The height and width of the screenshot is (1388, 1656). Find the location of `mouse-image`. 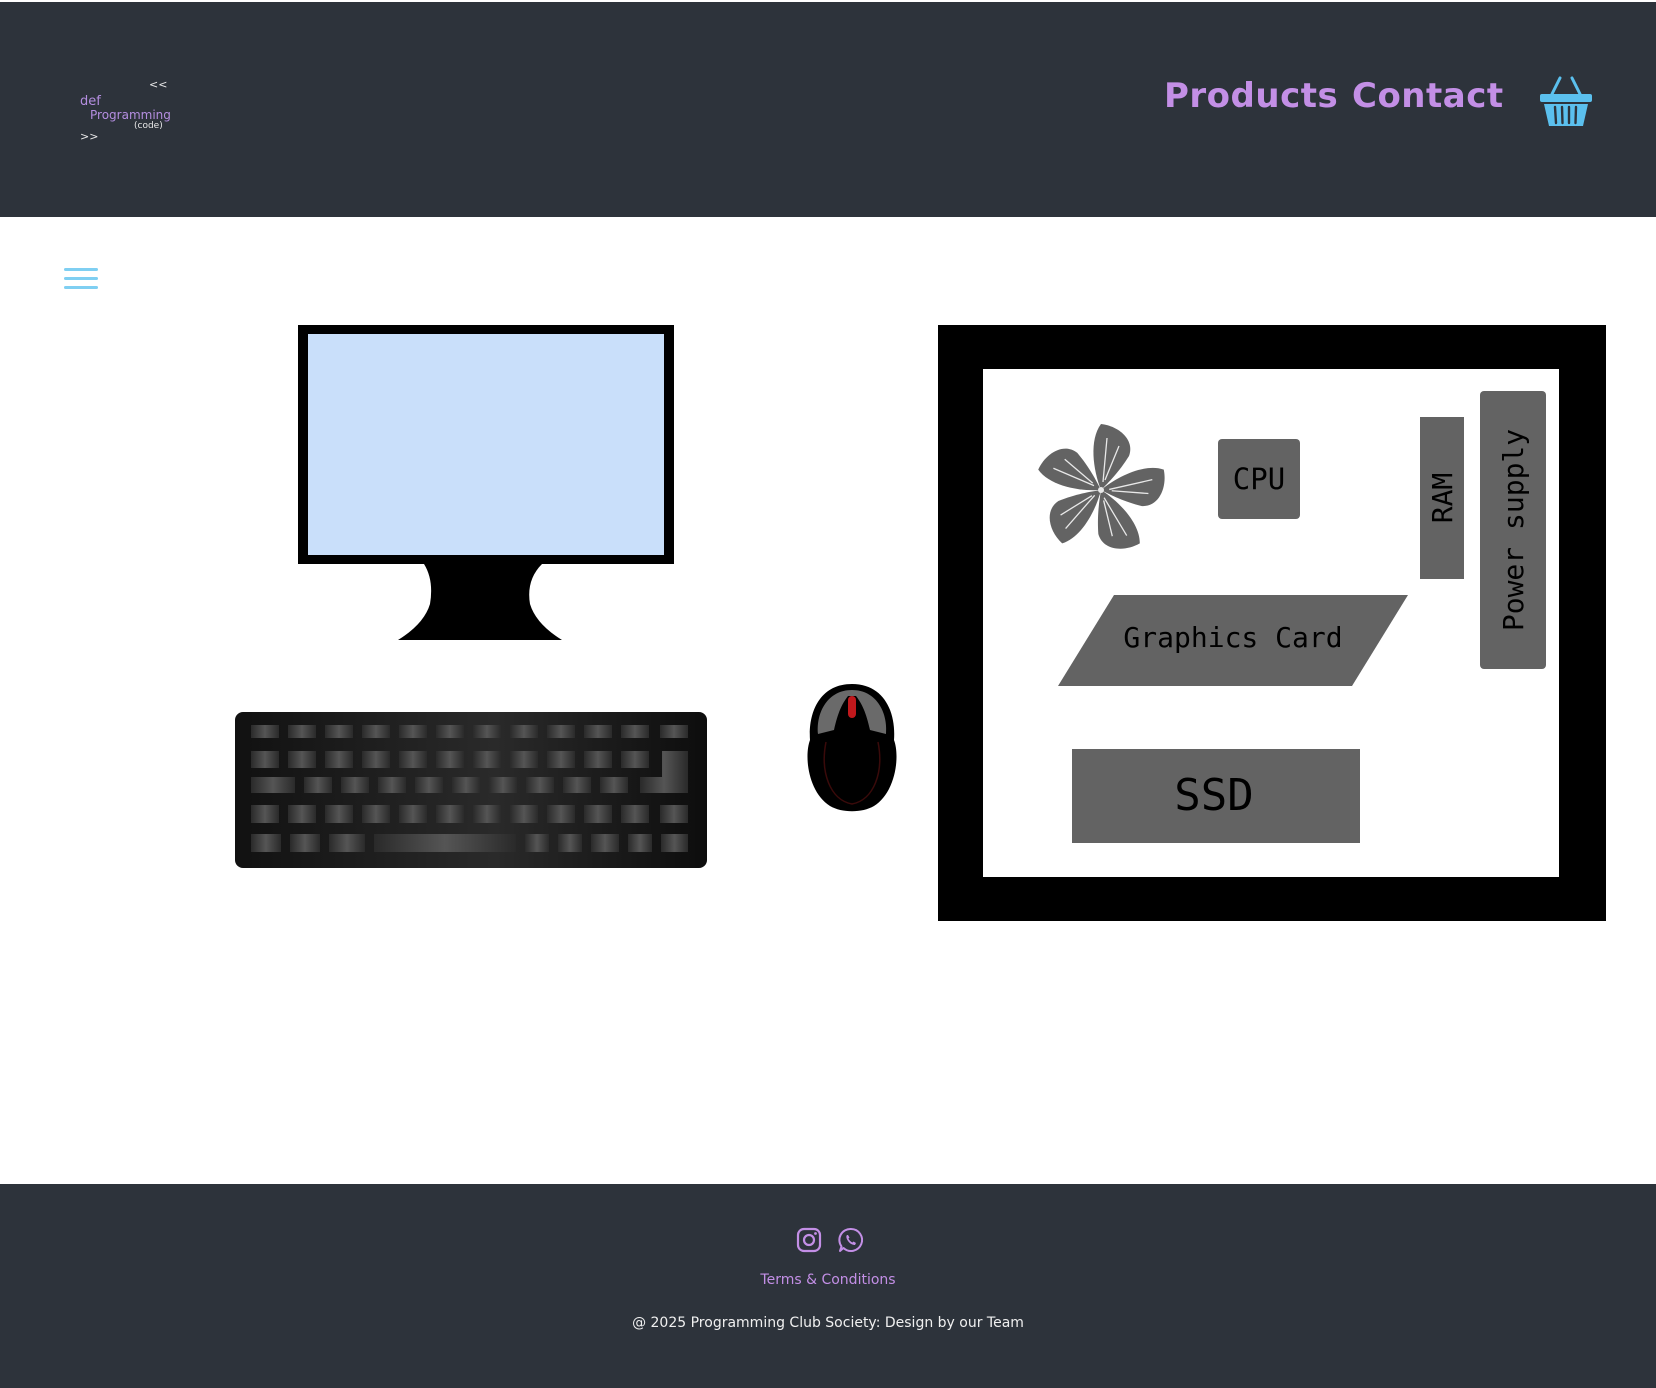

mouse-image is located at coordinates (852, 747).